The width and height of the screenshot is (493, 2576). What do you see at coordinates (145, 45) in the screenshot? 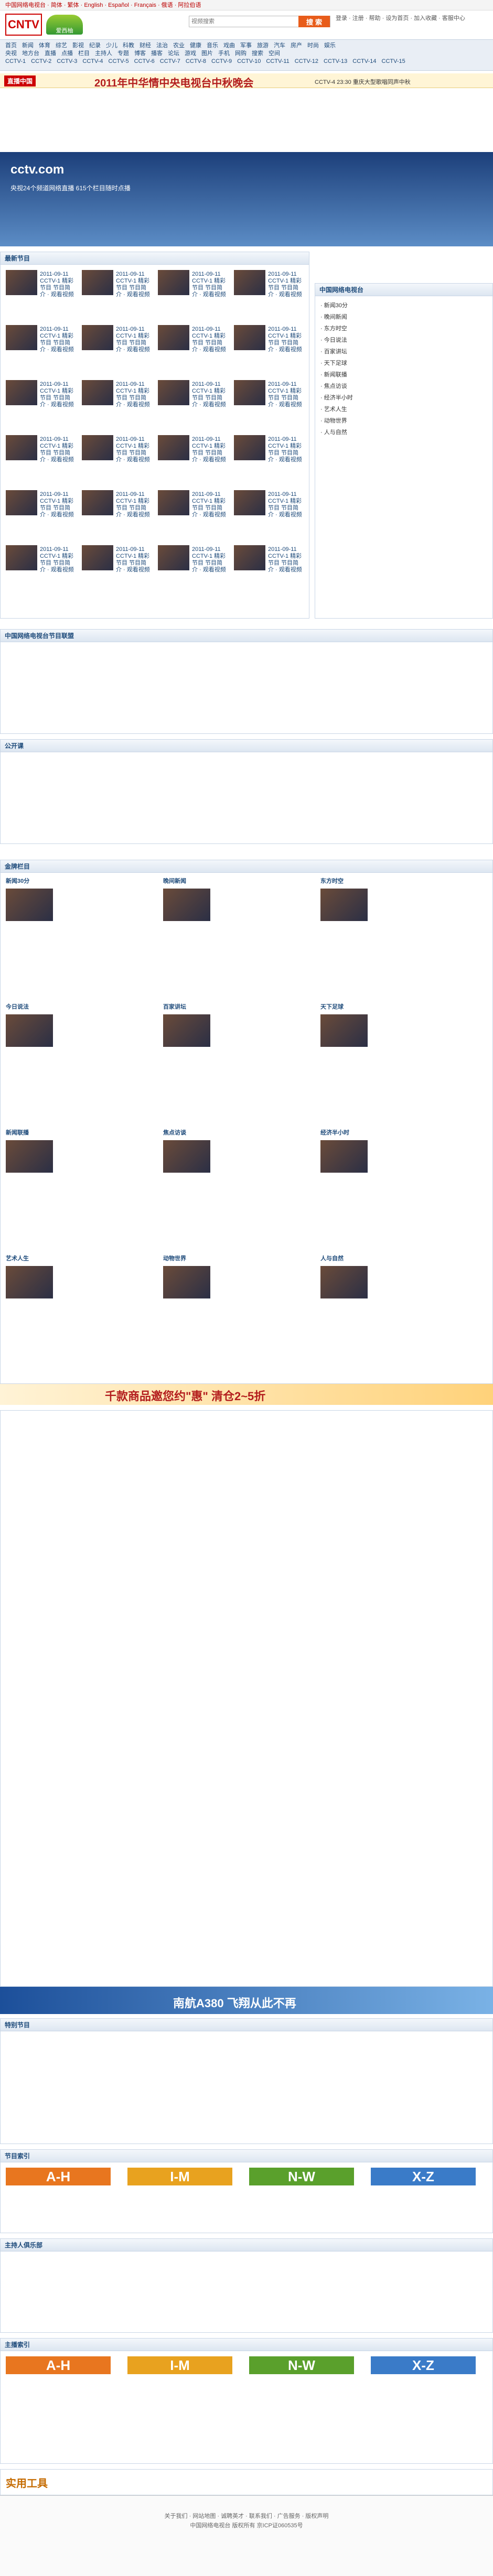
I see `nav-item: 财经` at bounding box center [145, 45].